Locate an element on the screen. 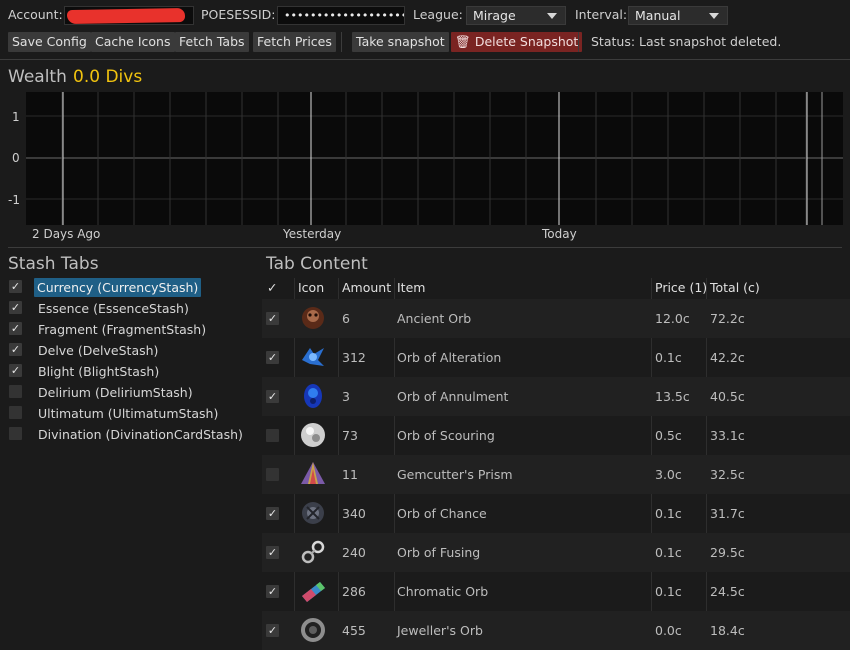 This screenshot has width=850, height=650. orb-of-chance-icon is located at coordinates (313, 513).